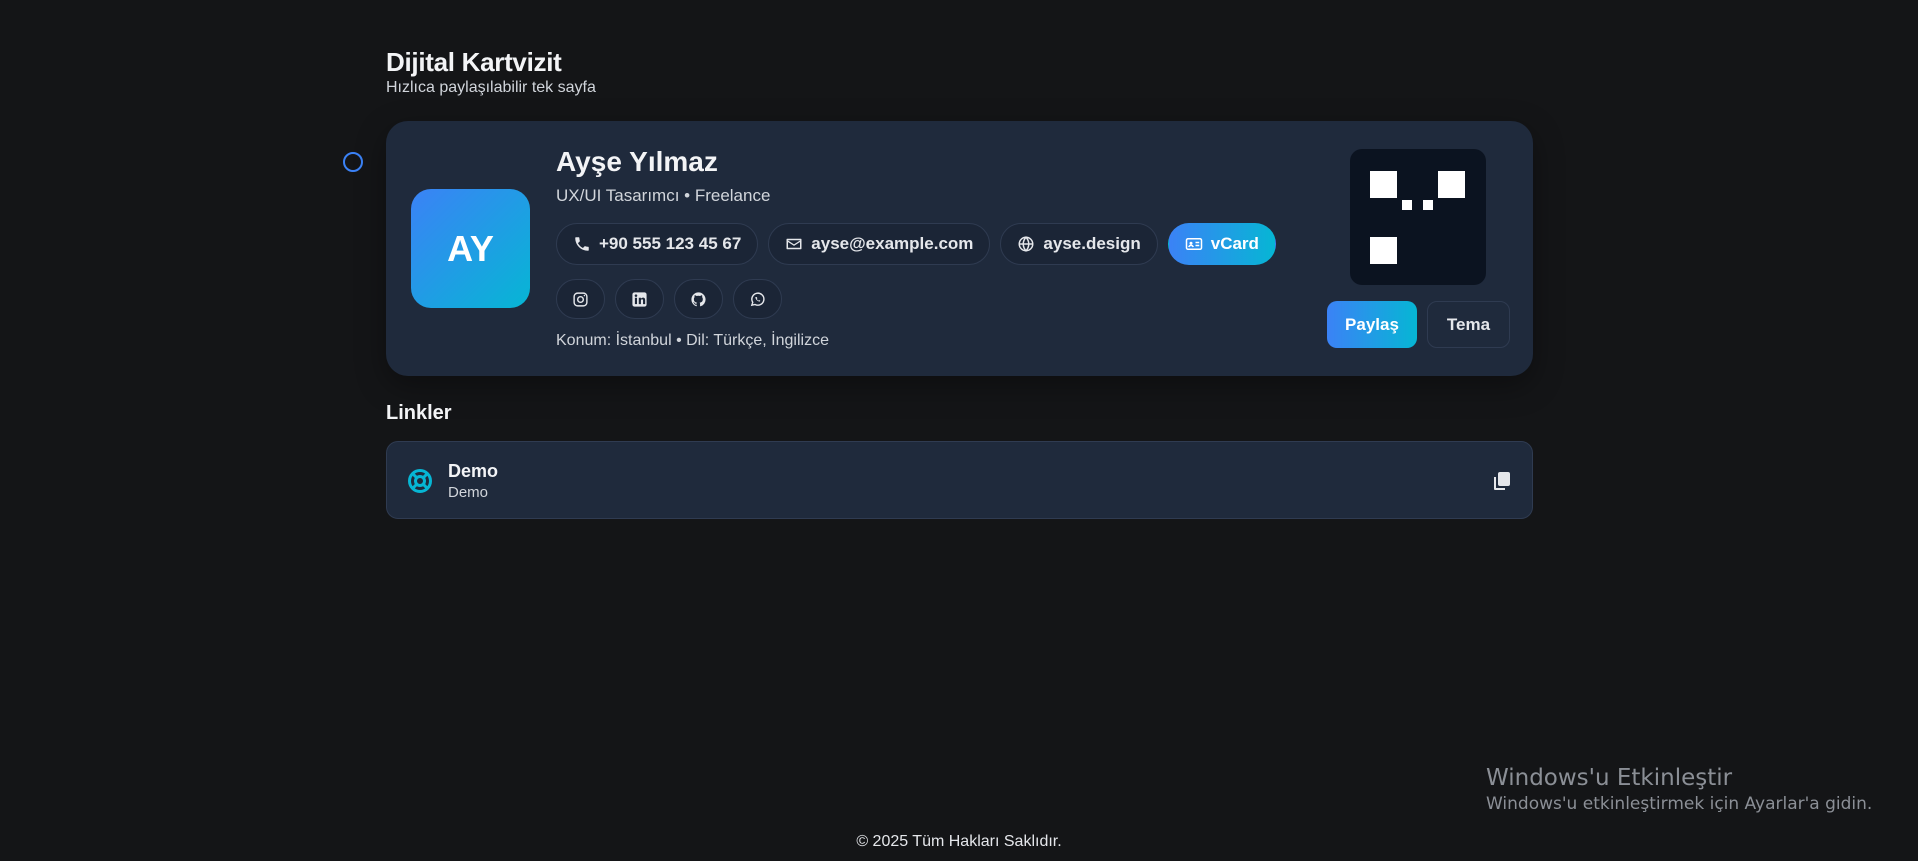 This screenshot has width=1918, height=861. I want to click on mail-icon, so click(794, 244).